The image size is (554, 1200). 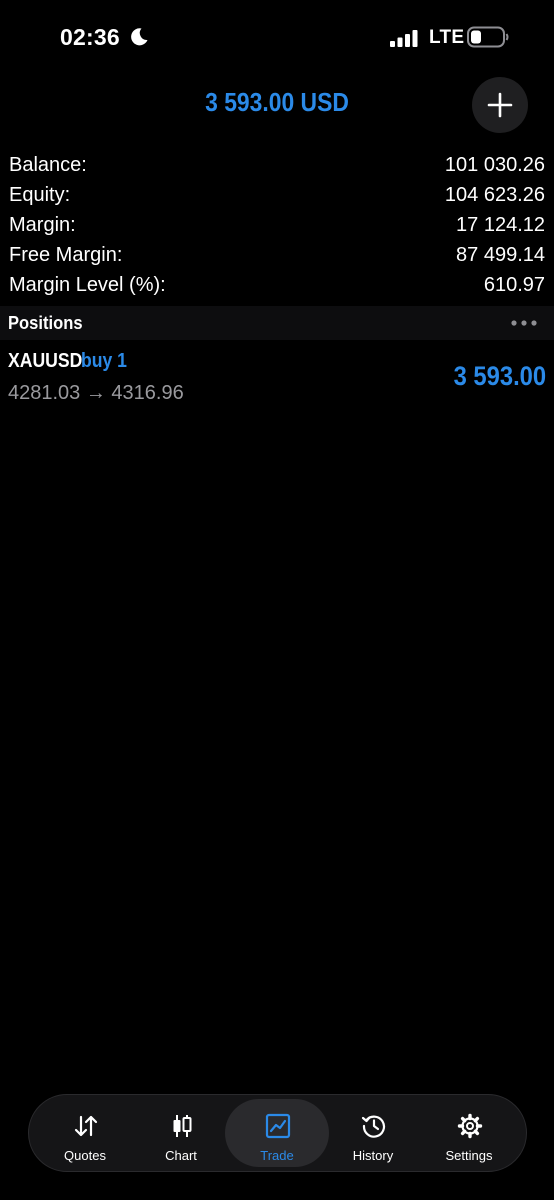 I want to click on position-symbol: XAUUSD, so click(x=45, y=361).